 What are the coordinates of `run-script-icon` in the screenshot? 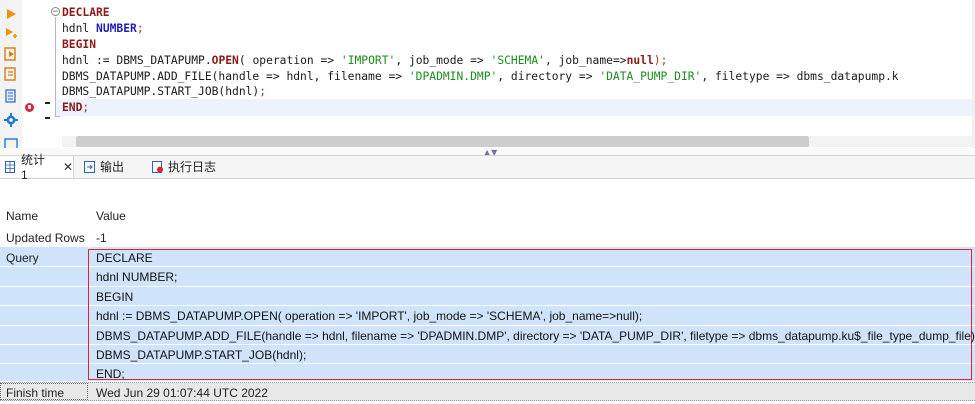 It's located at (11, 54).